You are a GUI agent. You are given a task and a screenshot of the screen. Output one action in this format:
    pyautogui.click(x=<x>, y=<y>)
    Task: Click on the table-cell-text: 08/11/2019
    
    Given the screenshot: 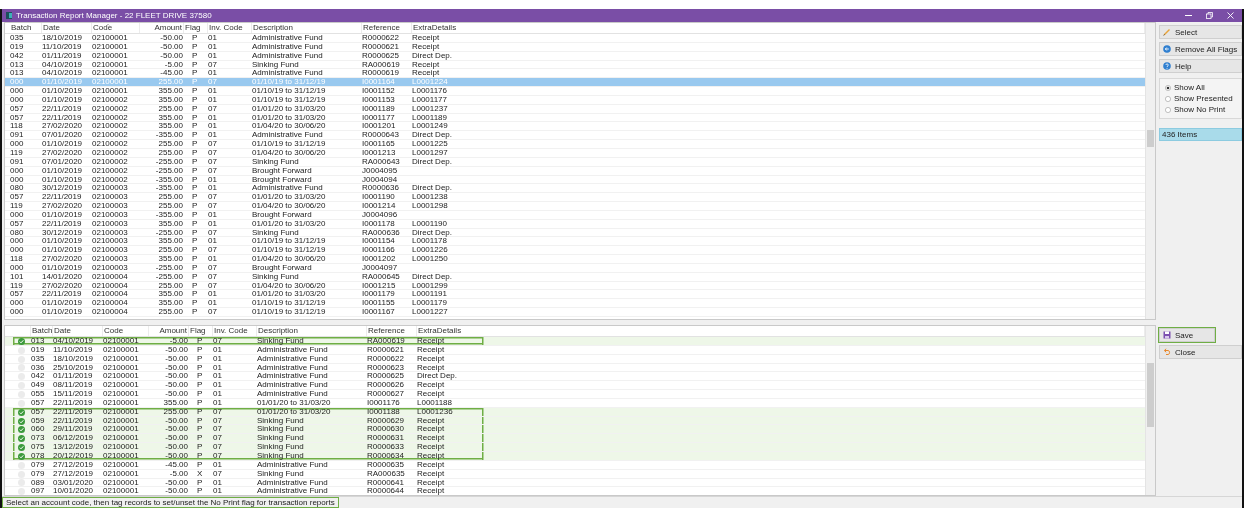 What is the action you would take?
    pyautogui.click(x=73, y=386)
    